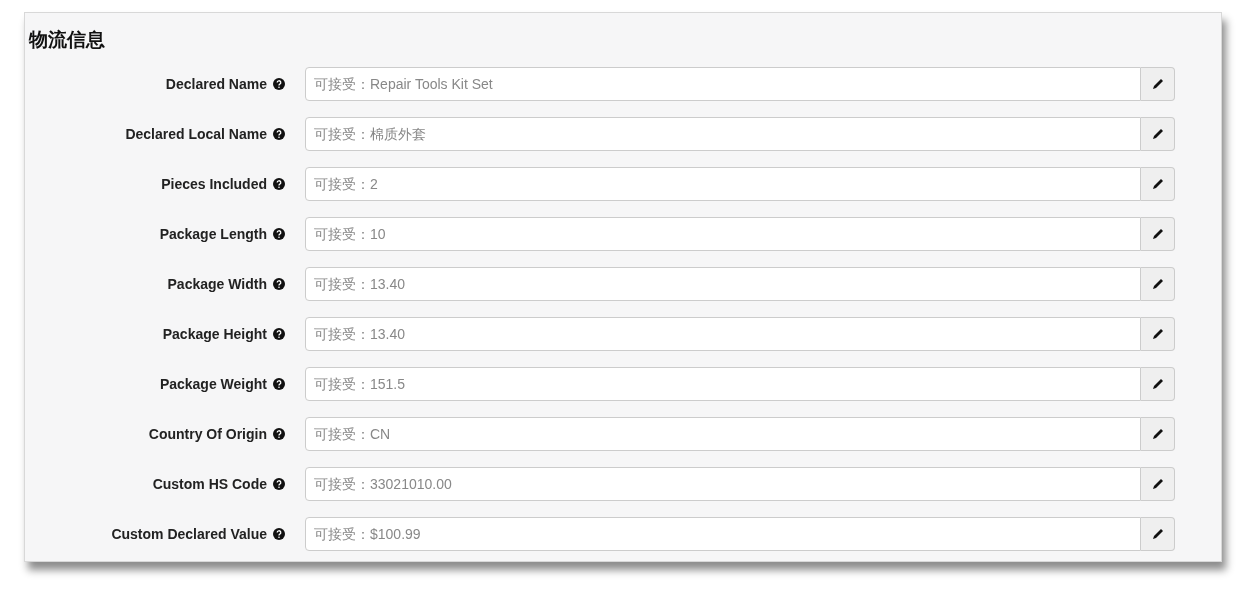 This screenshot has height=607, width=1242. Describe the element at coordinates (723, 84) in the screenshot. I see `text-field: 可接受：Repair Tools Kit Set` at that location.